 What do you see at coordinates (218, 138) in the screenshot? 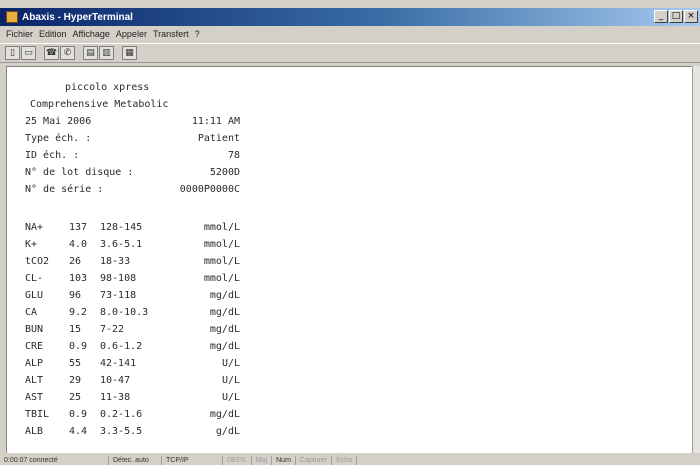
I see `sample-type-value: Patient` at bounding box center [218, 138].